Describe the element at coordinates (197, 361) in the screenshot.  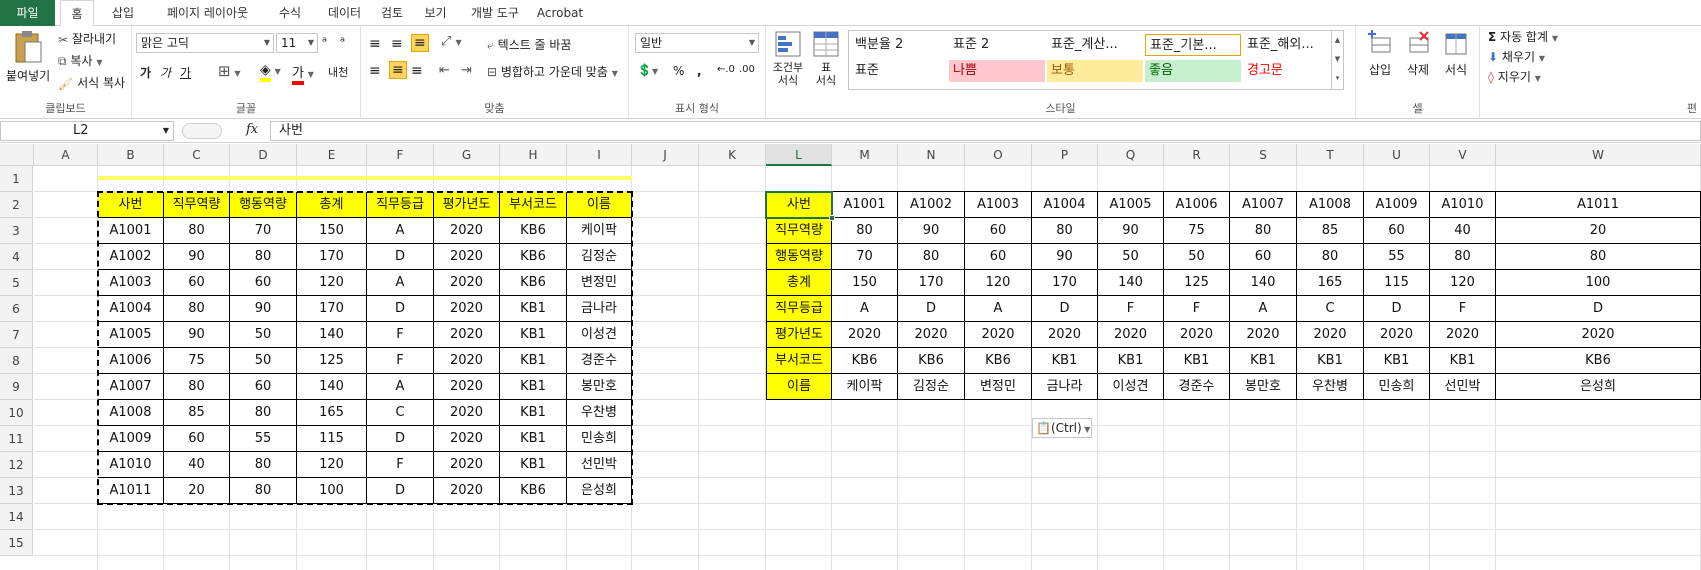
I see `table1-data-cell: 75` at that location.